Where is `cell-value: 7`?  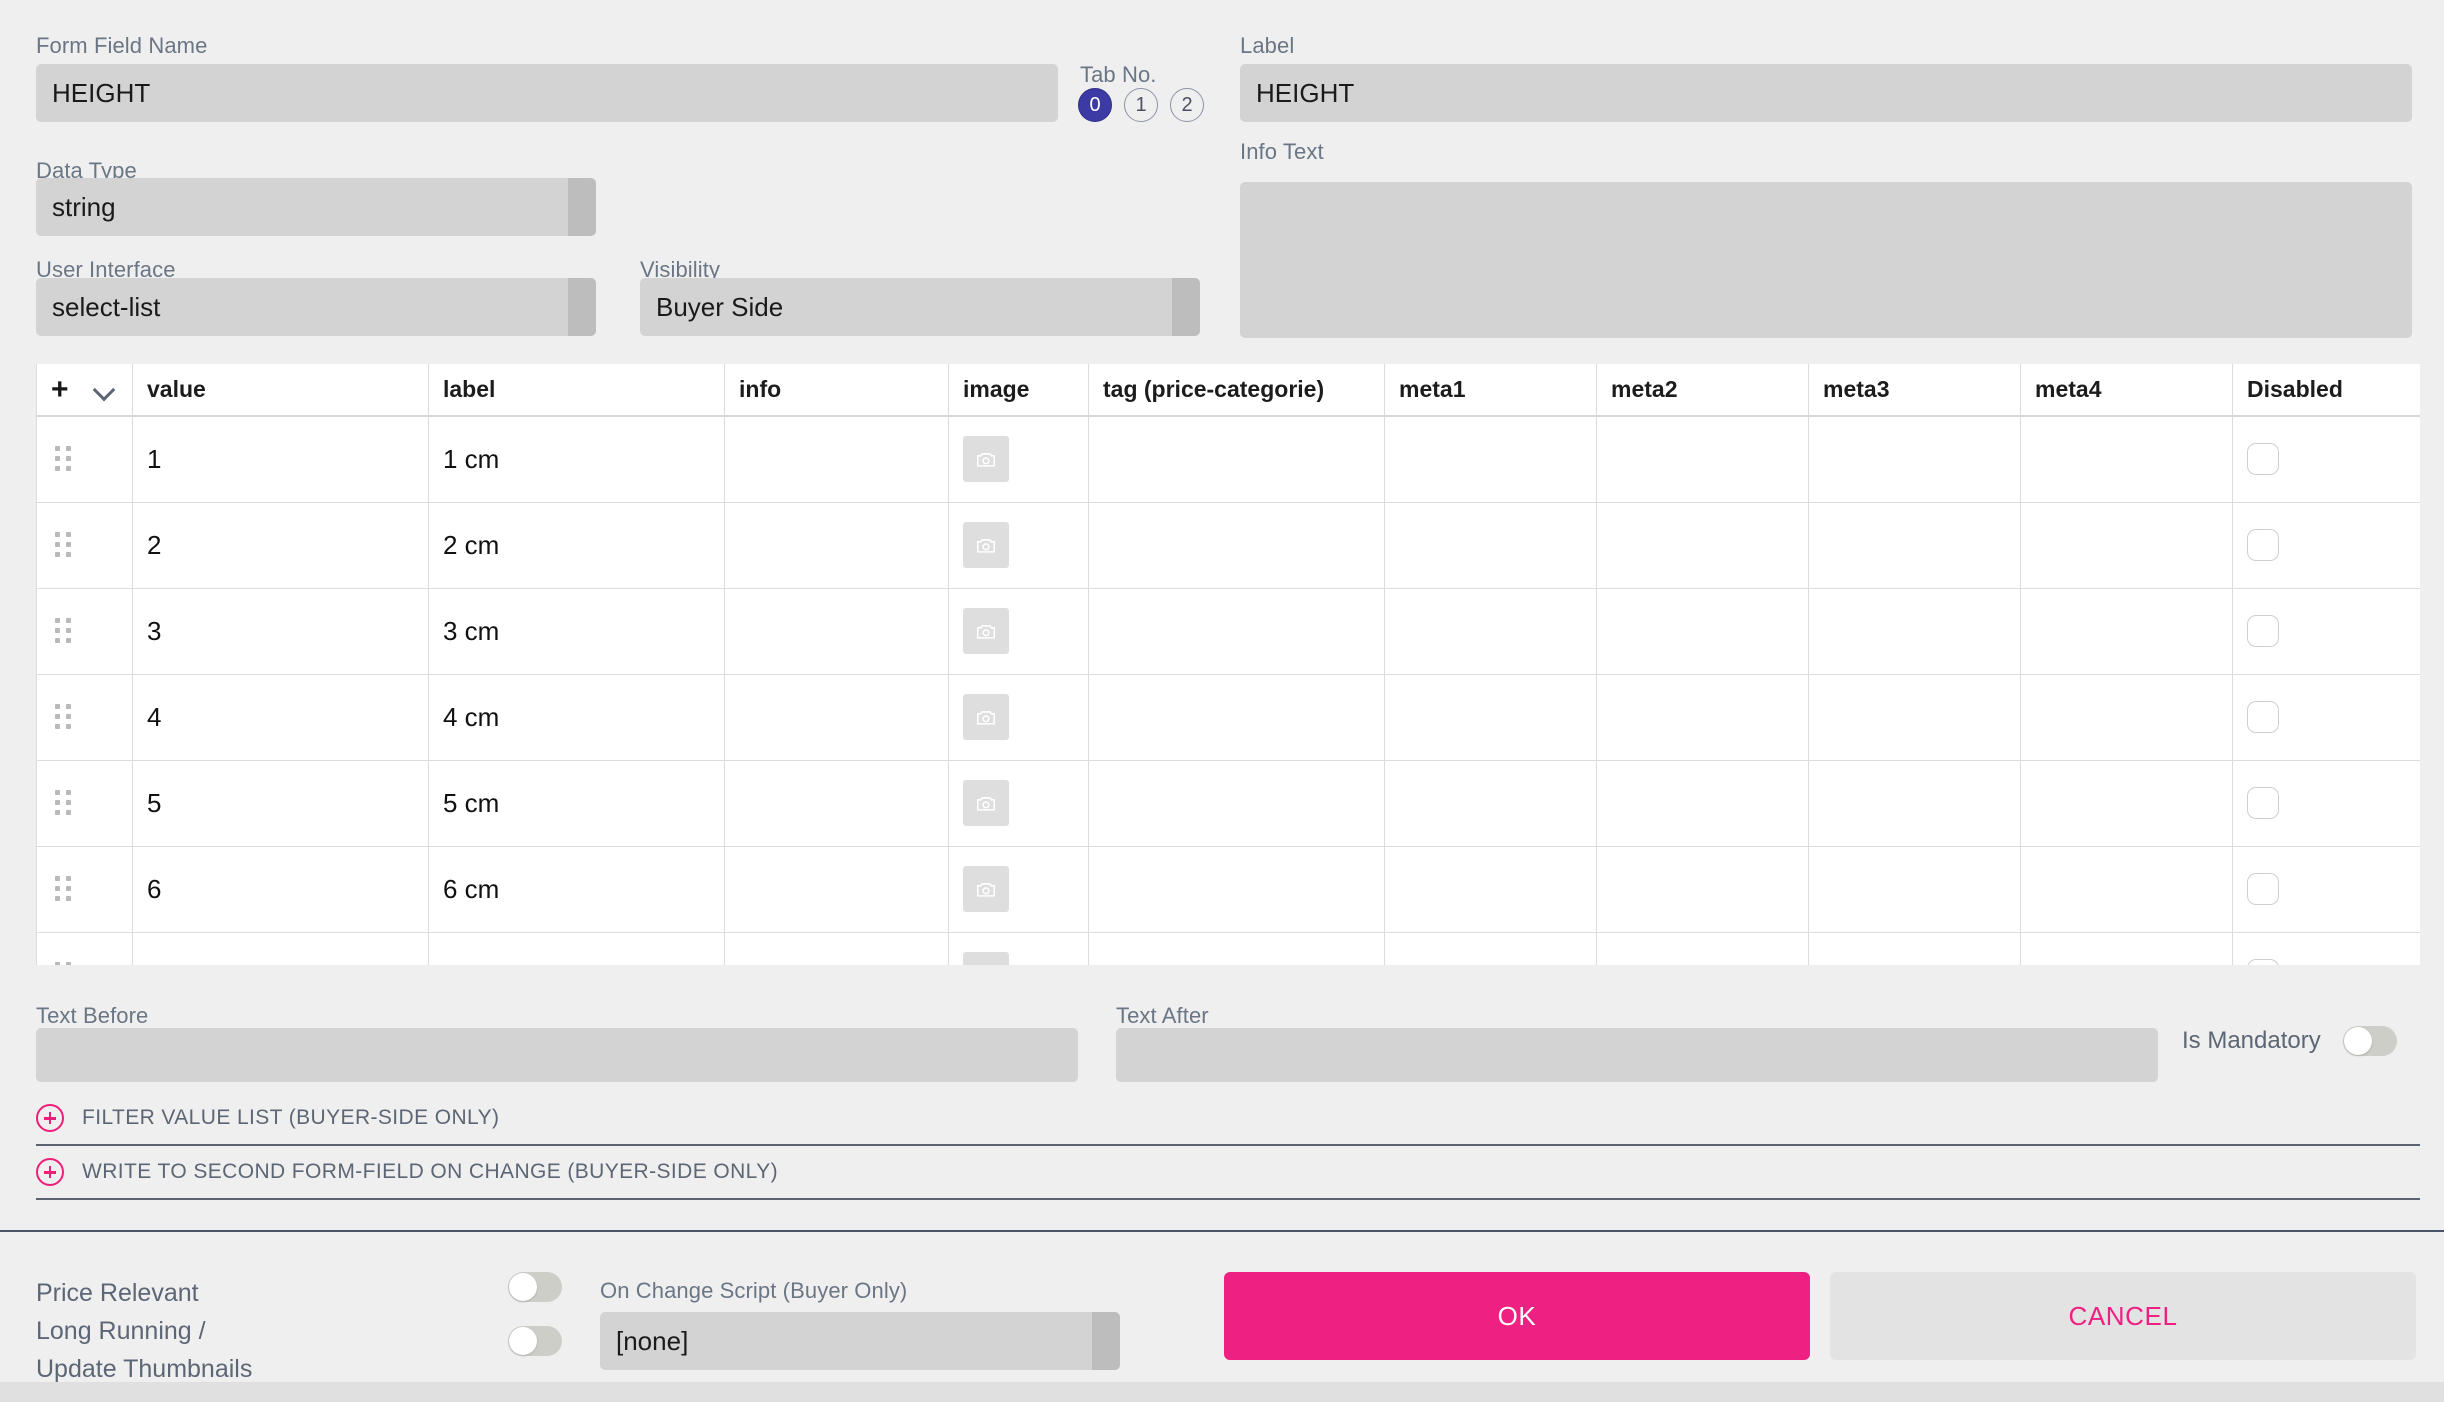
cell-value: 7 is located at coordinates (280, 948).